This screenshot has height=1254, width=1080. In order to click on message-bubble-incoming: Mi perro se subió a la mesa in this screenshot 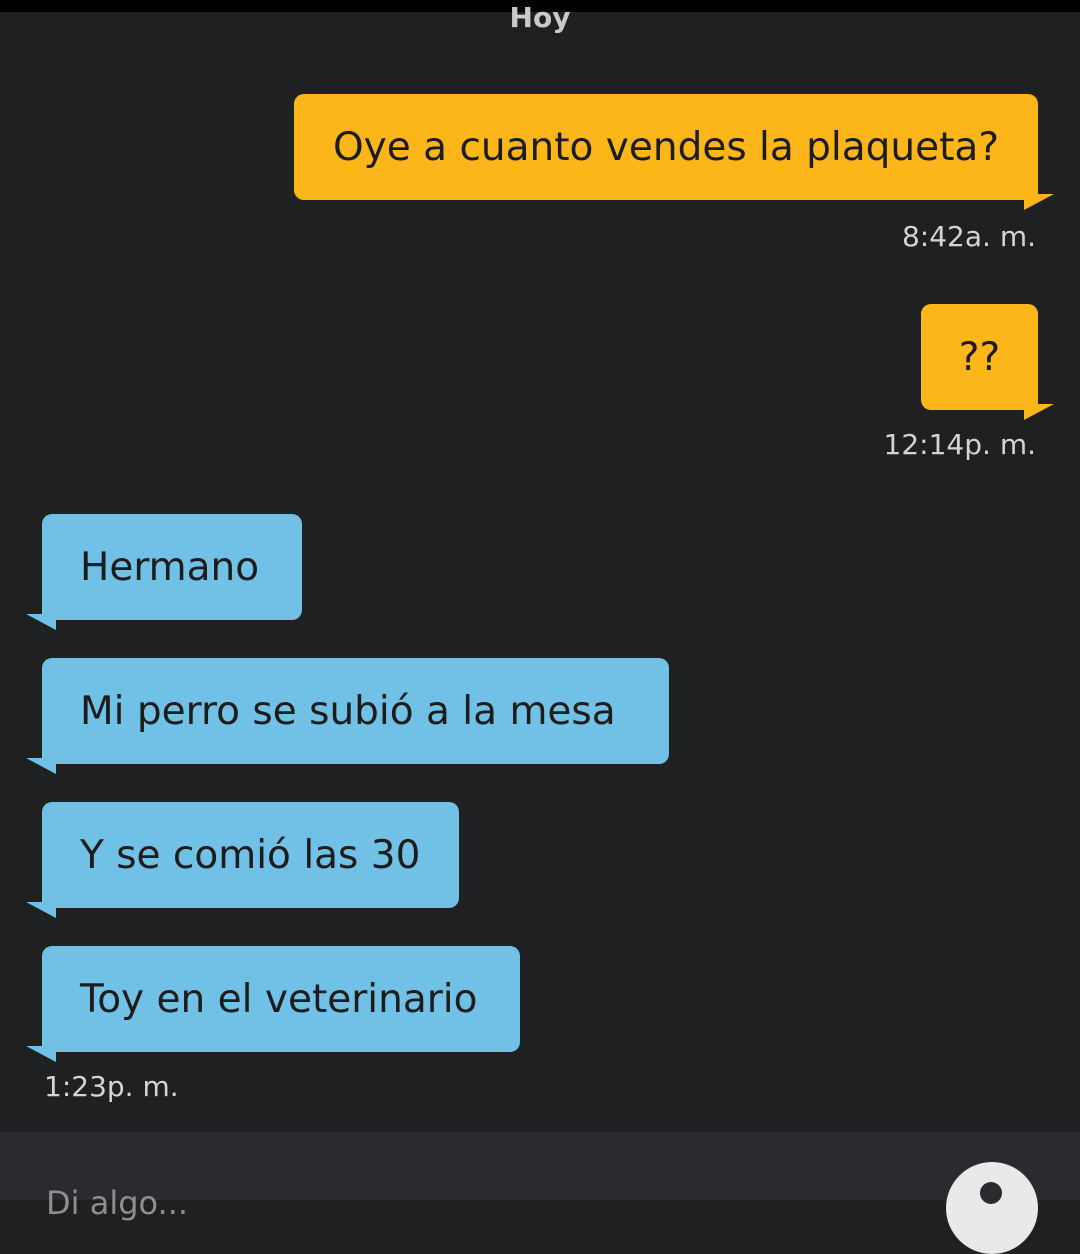, I will do `click(347, 716)`.